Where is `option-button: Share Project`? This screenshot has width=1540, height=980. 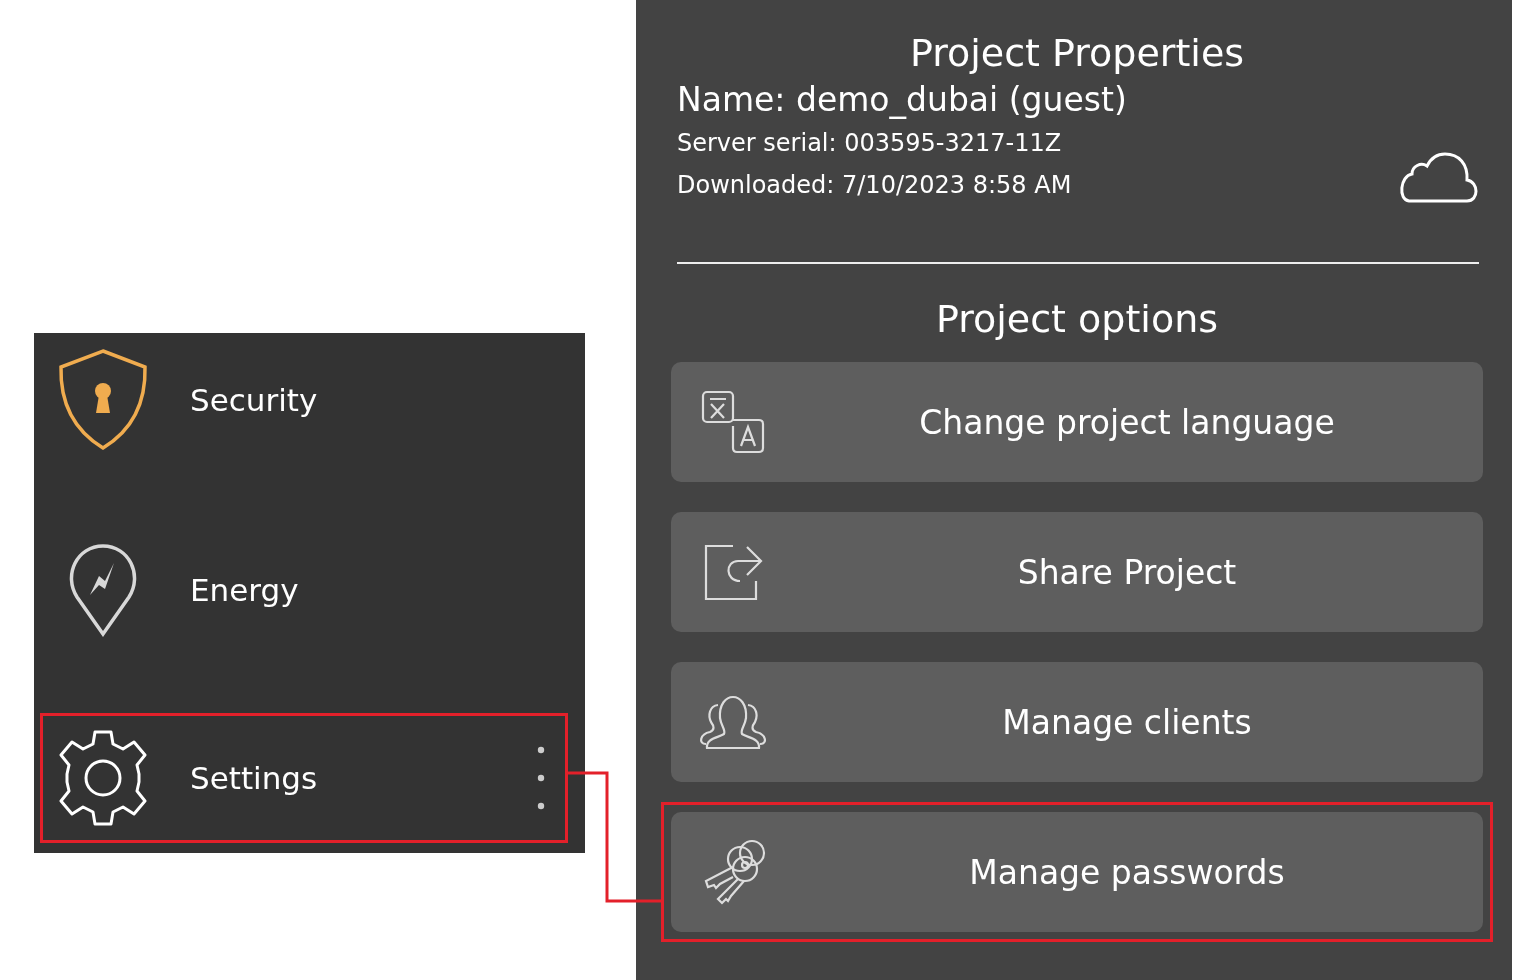
option-button: Share Project is located at coordinates (1077, 572).